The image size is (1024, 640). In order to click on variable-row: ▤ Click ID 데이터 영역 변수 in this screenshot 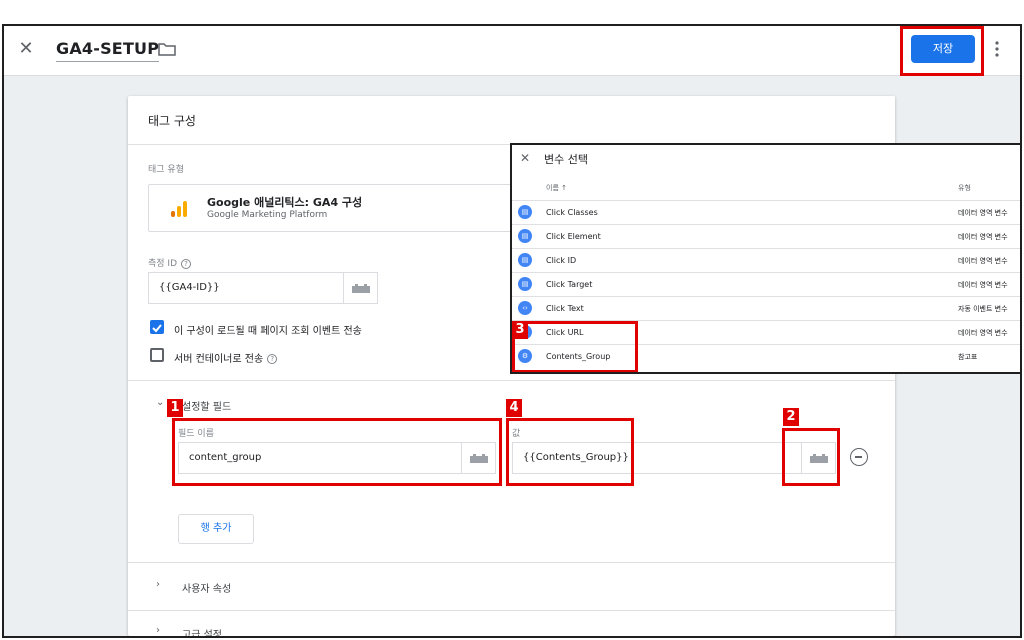, I will do `click(766, 260)`.